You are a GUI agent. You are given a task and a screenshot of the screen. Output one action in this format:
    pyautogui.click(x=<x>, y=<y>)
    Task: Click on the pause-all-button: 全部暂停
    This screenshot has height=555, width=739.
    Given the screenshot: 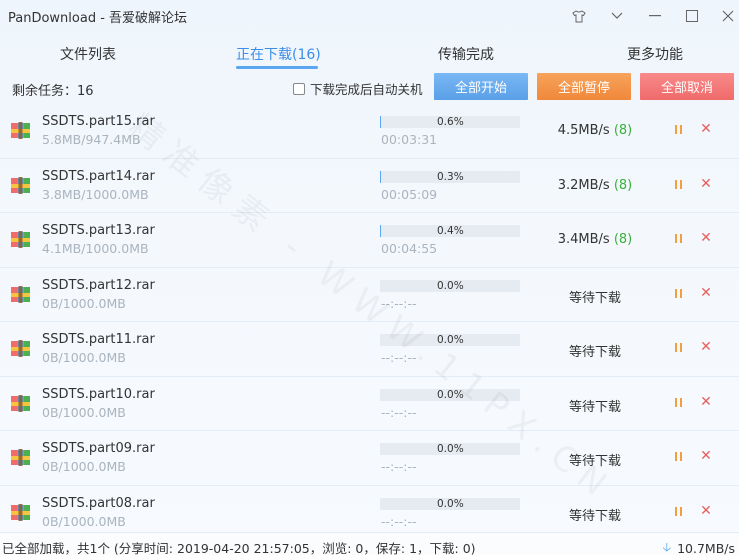 What is the action you would take?
    pyautogui.click(x=584, y=86)
    